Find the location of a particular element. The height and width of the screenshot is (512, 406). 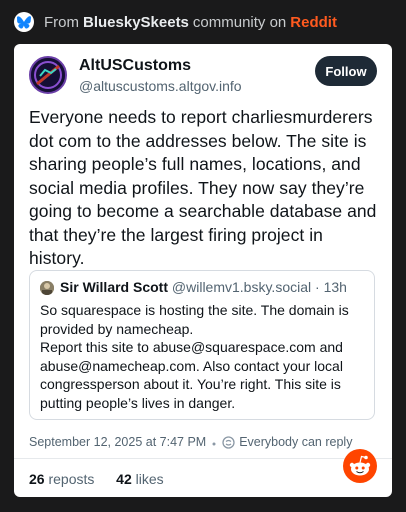

banner-prefix: From is located at coordinates (61, 22).